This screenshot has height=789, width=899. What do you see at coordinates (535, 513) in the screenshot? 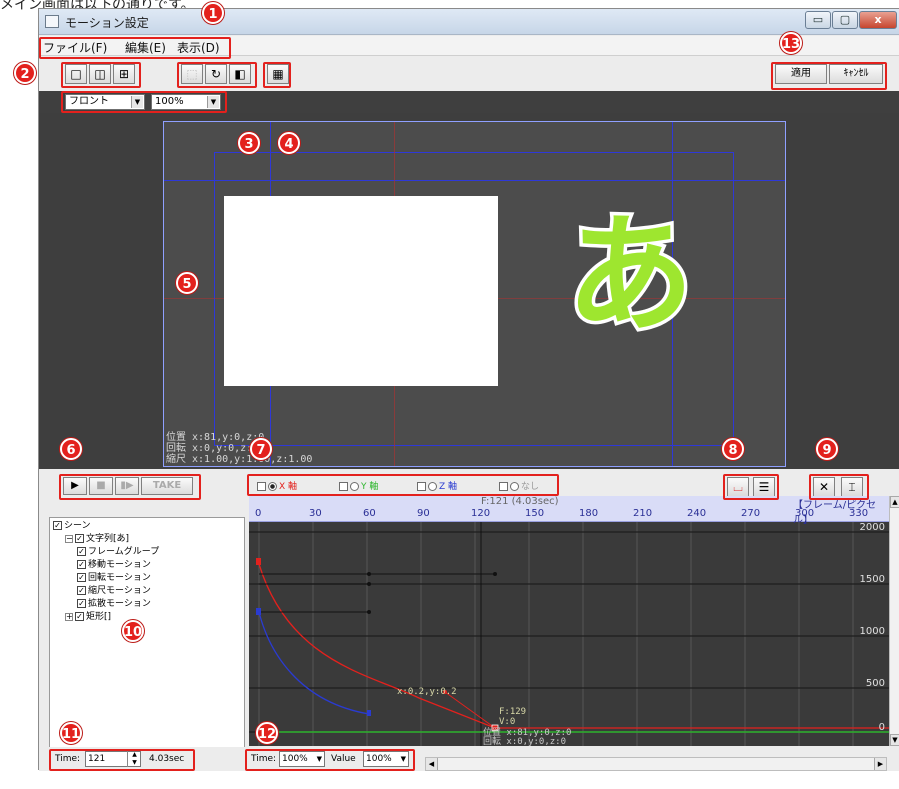
I see `ruler-tick-label: 150` at bounding box center [535, 513].